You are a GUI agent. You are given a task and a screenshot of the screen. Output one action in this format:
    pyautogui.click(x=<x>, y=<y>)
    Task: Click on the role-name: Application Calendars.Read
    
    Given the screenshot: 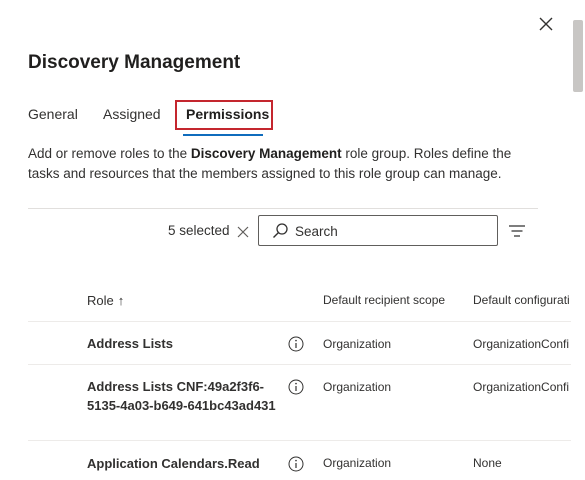 What is the action you would take?
    pyautogui.click(x=173, y=463)
    